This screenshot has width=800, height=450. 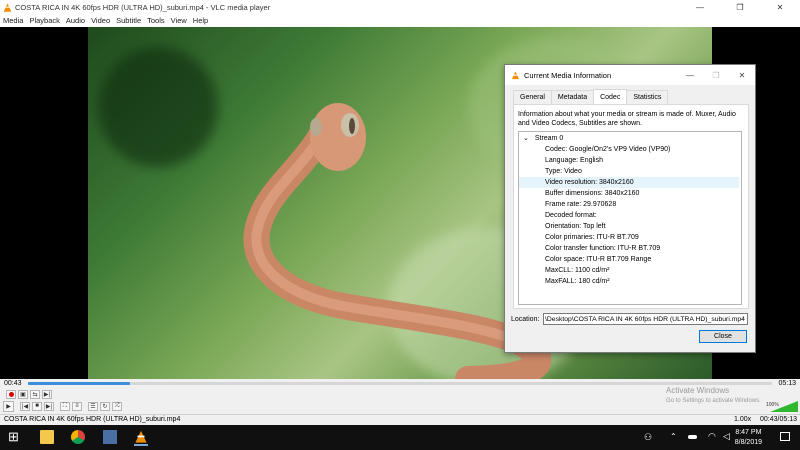 I want to click on system-clock: 8:47 PM 8/8/2019, so click(x=748, y=438).